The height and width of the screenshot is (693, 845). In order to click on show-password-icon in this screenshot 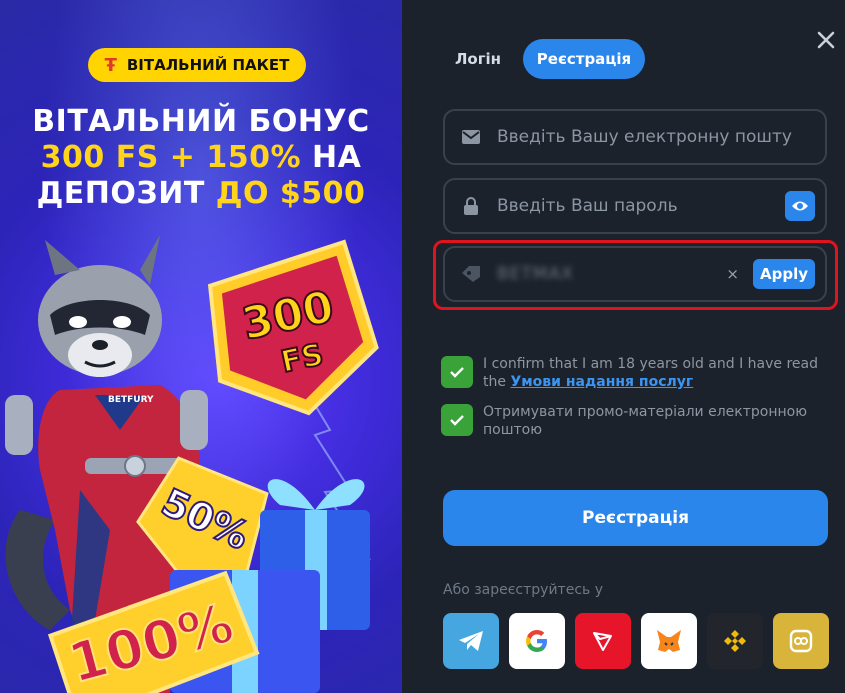, I will do `click(800, 206)`.